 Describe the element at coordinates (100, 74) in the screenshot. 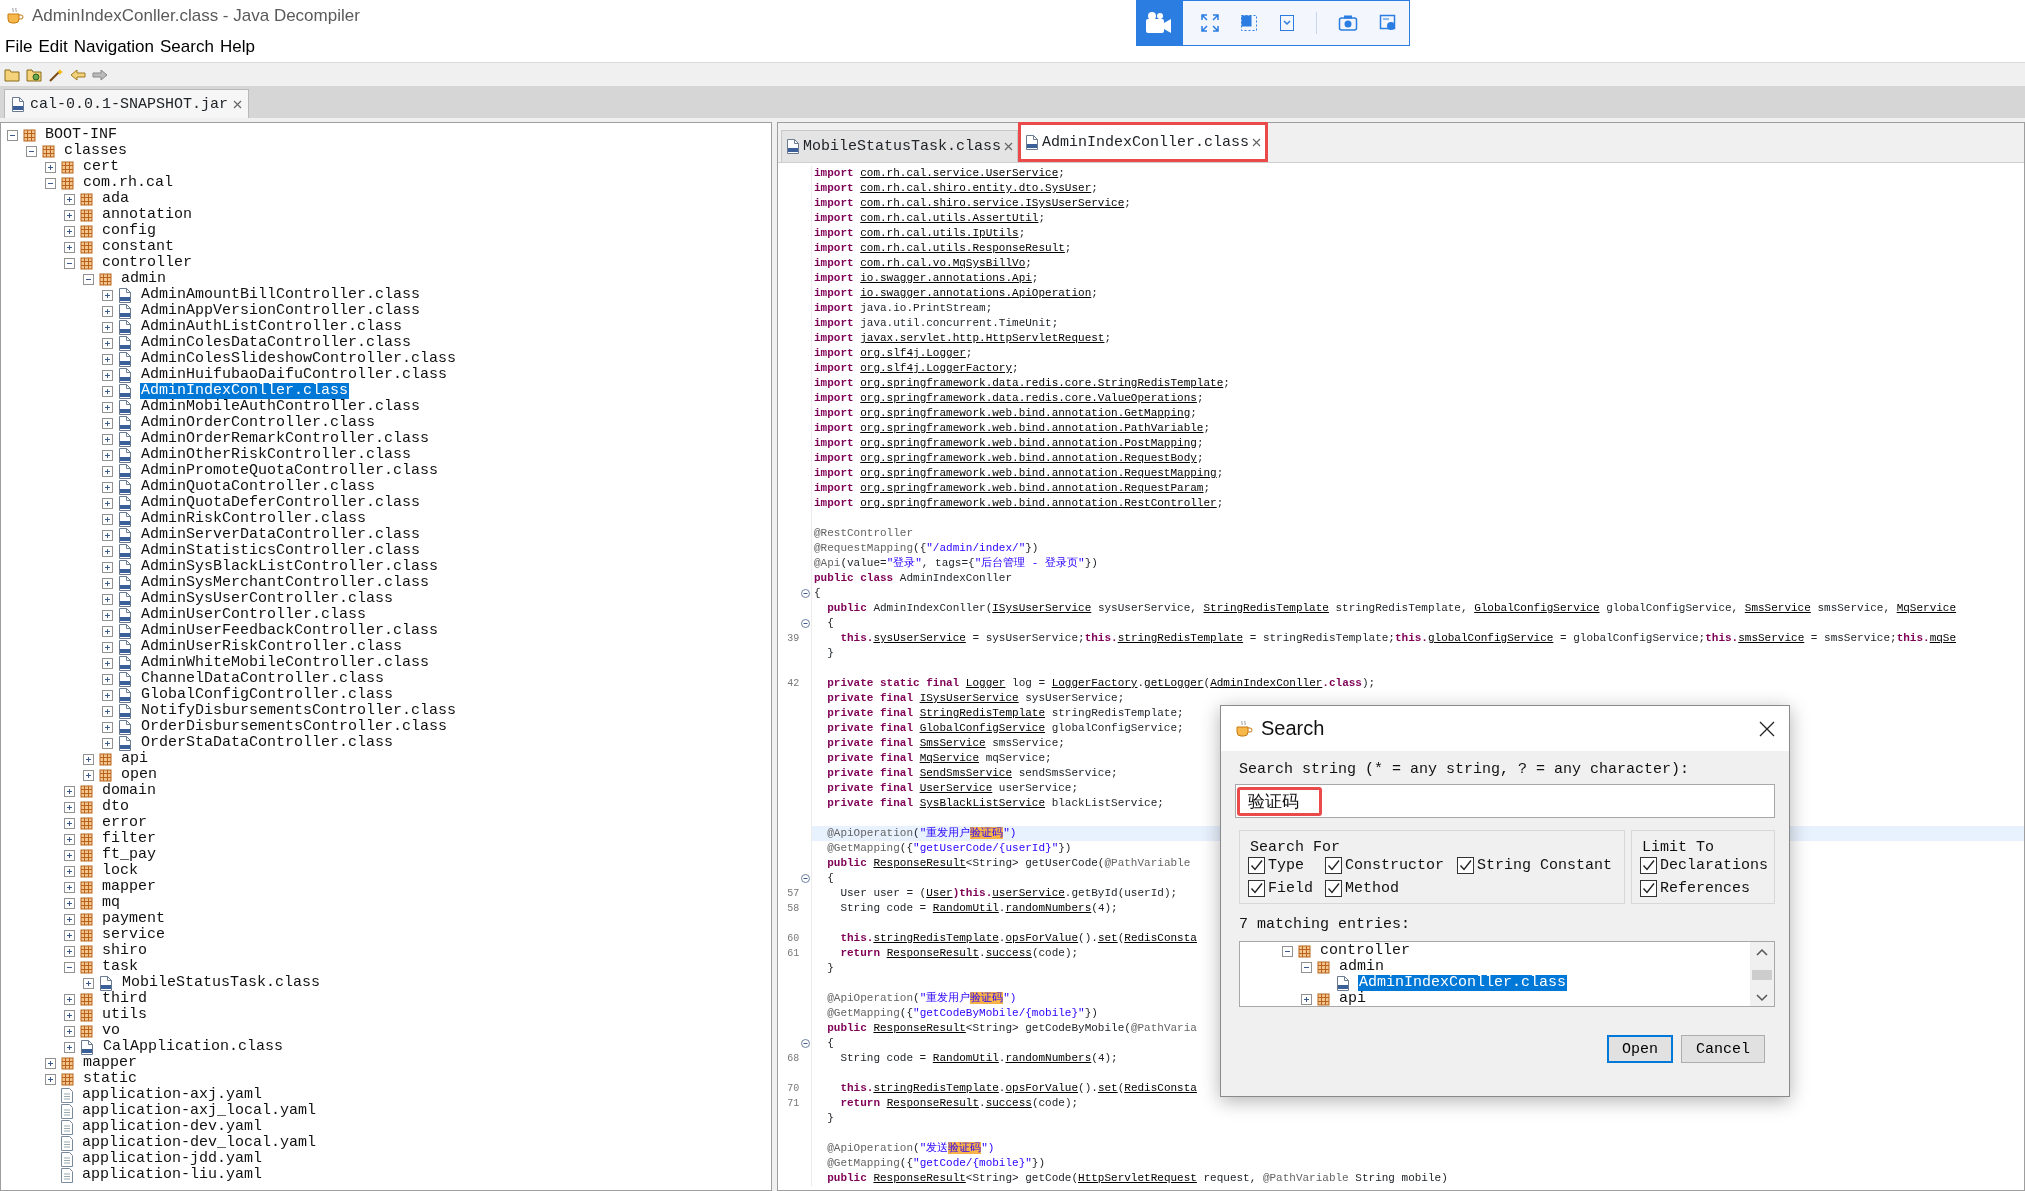

I see `forward-arrow-icon` at that location.